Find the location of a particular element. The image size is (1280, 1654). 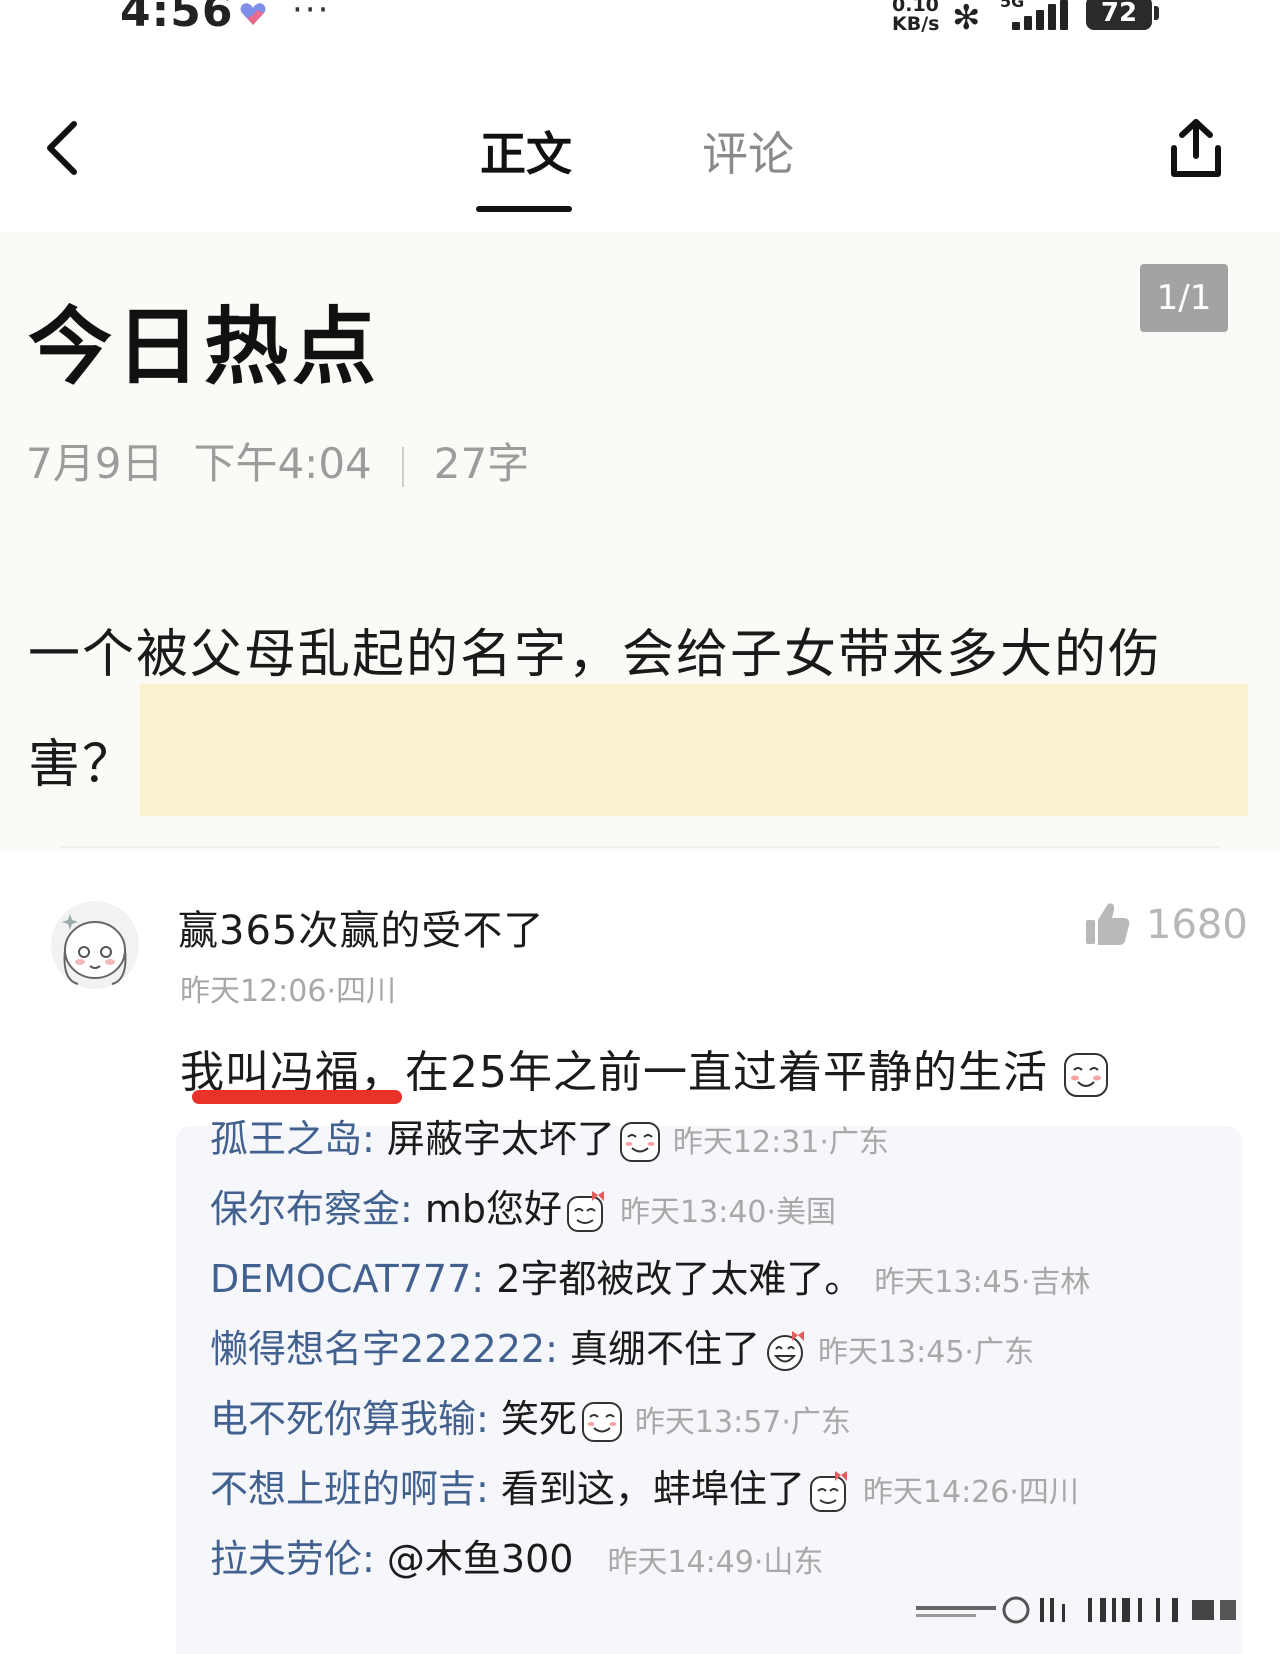

net-speed: 0.10 KB/s is located at coordinates (916, 17).